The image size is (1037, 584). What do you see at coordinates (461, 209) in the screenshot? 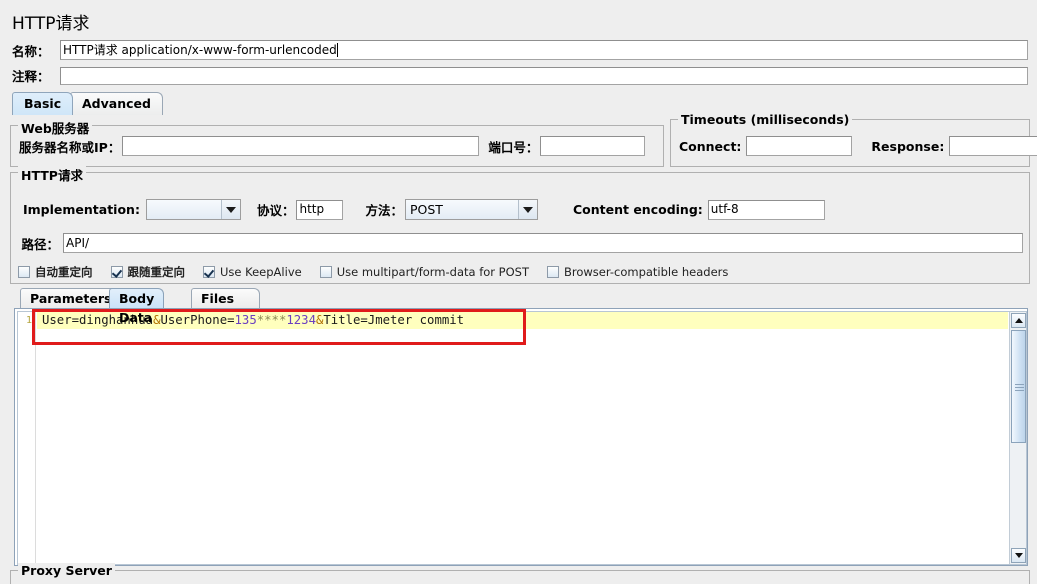
I see `method-value: POST` at bounding box center [461, 209].